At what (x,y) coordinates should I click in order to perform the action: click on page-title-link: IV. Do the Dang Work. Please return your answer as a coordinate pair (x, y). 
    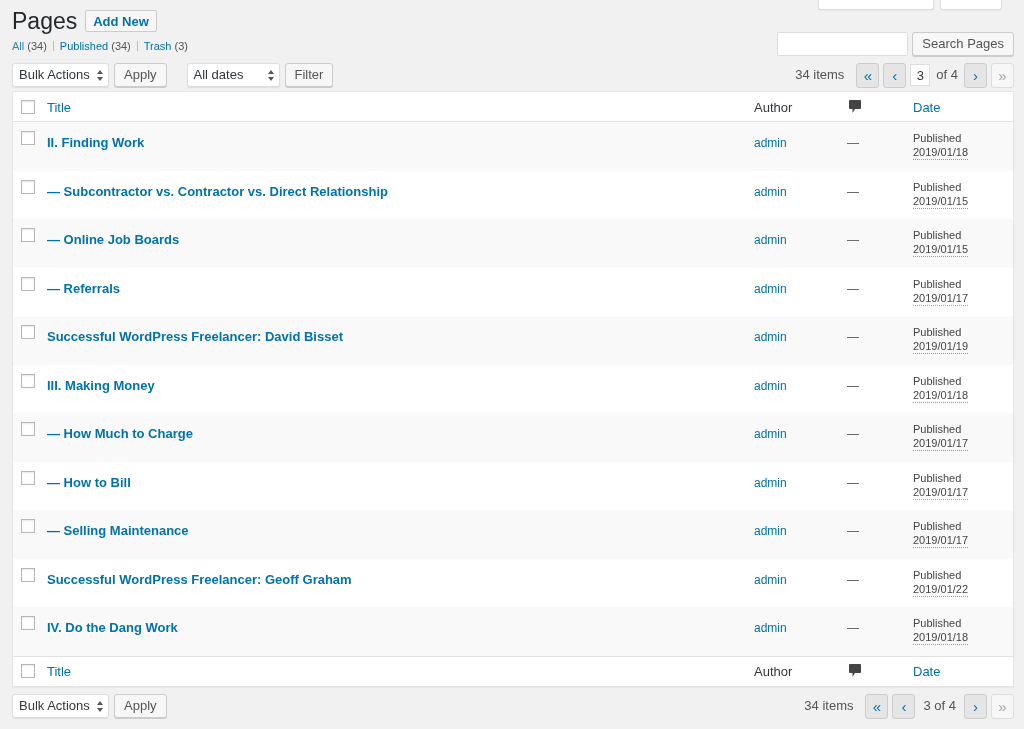
    Looking at the image, I should click on (112, 627).